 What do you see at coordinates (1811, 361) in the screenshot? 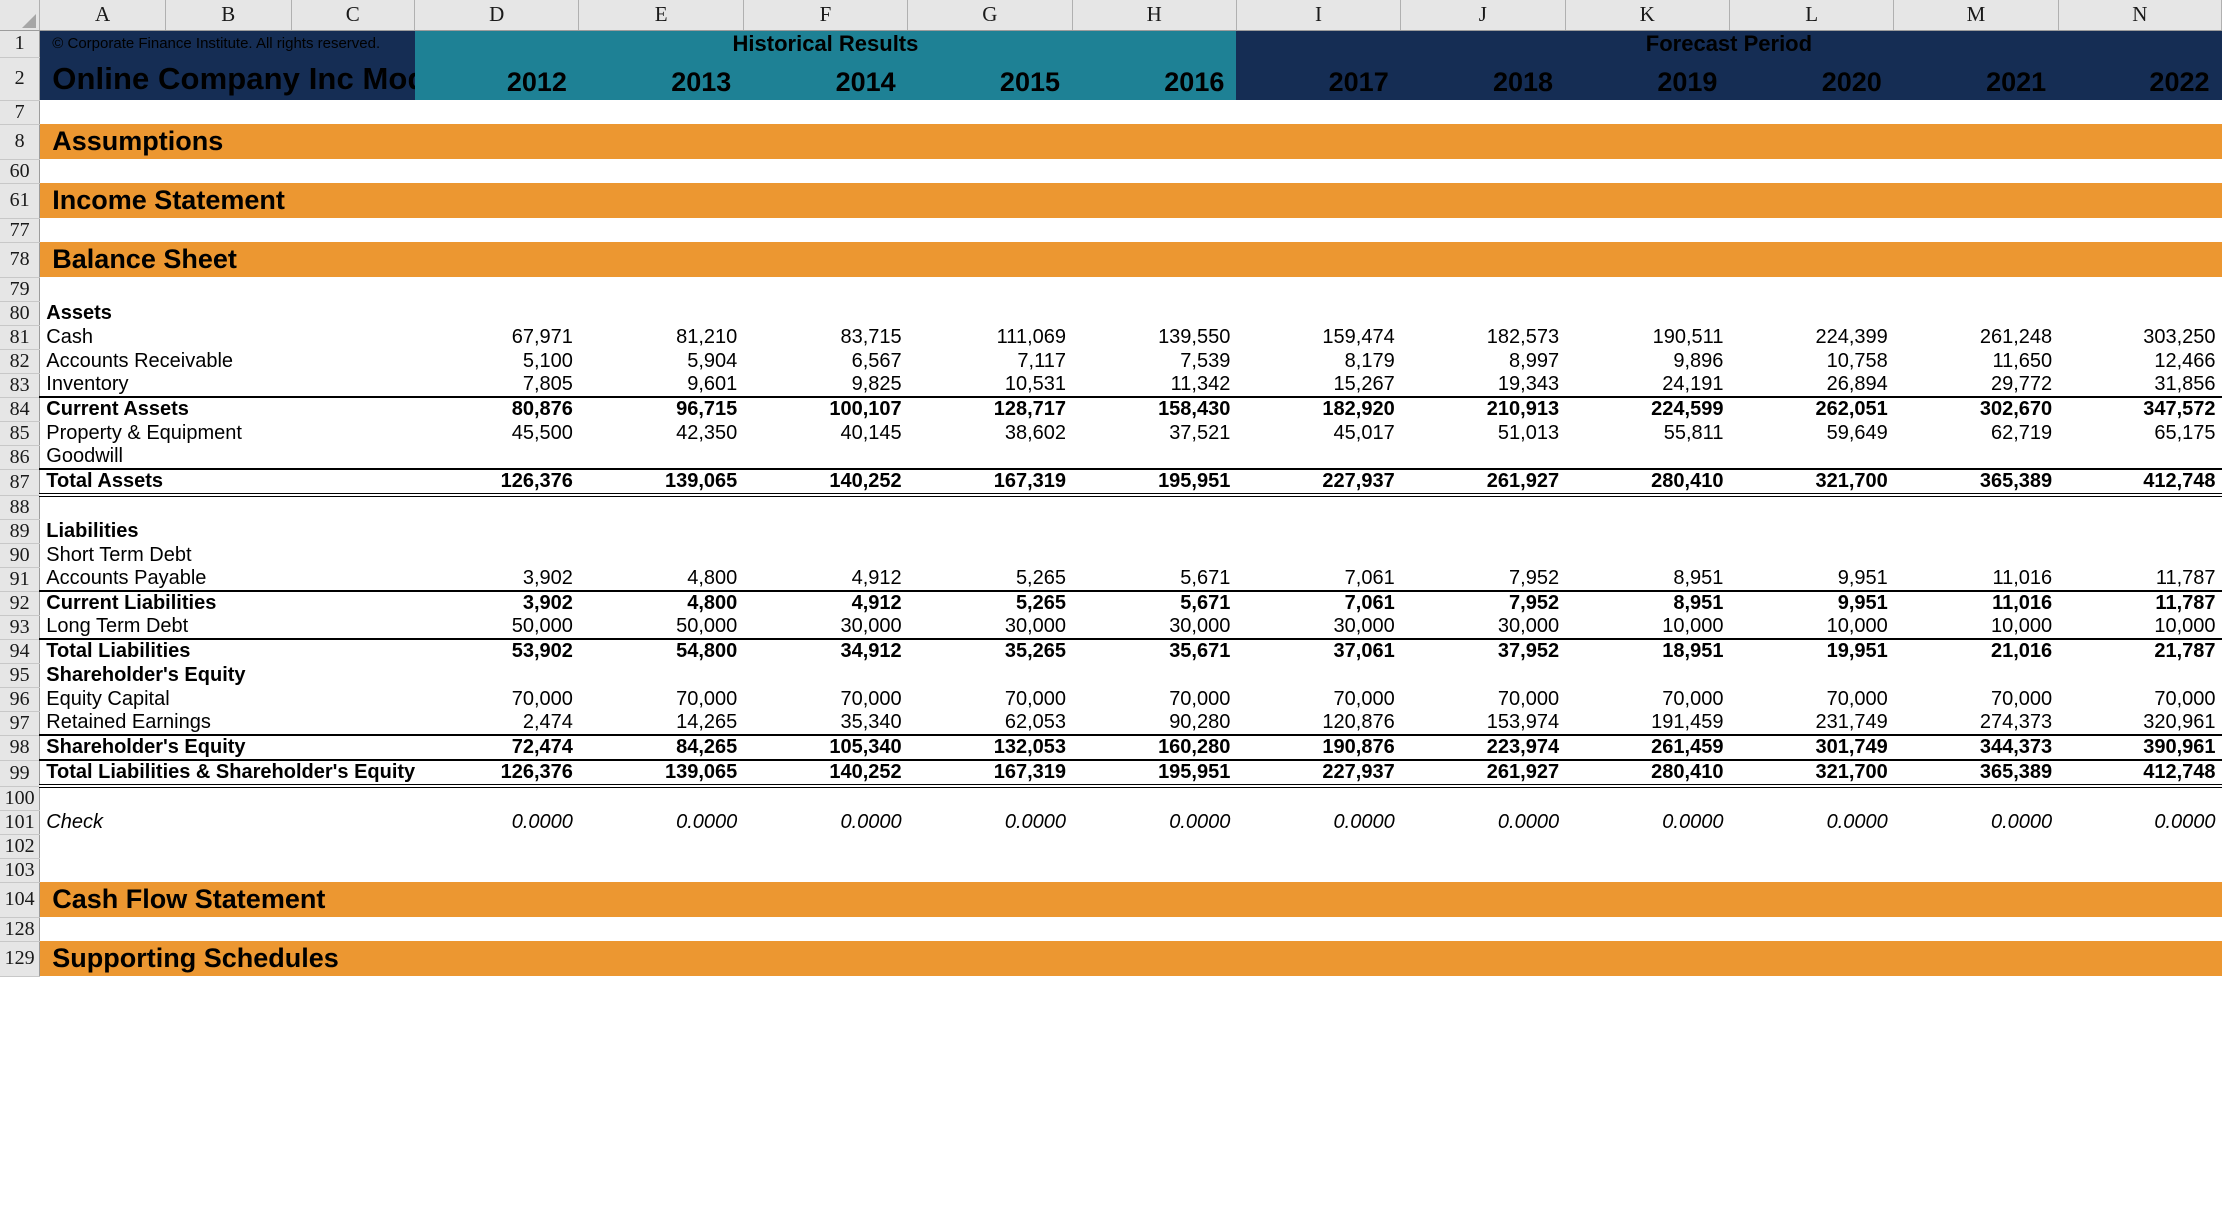
I see `cell-accounts-receivable-2020: 10,758` at bounding box center [1811, 361].